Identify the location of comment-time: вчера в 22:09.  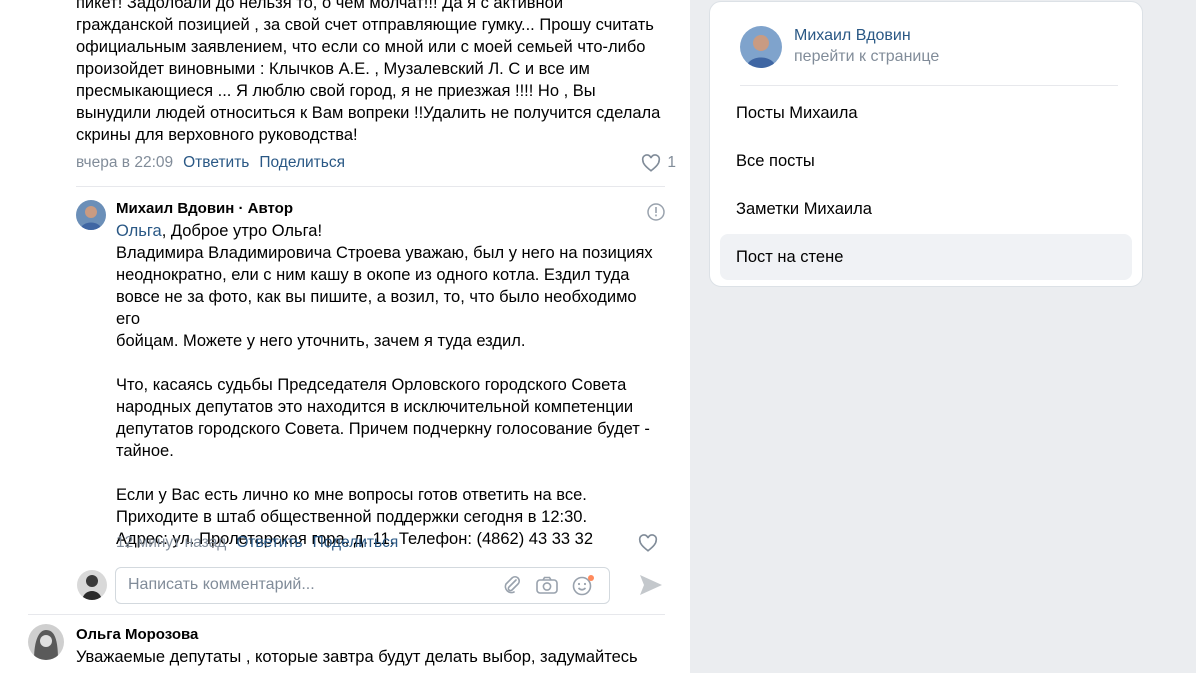
(124, 163).